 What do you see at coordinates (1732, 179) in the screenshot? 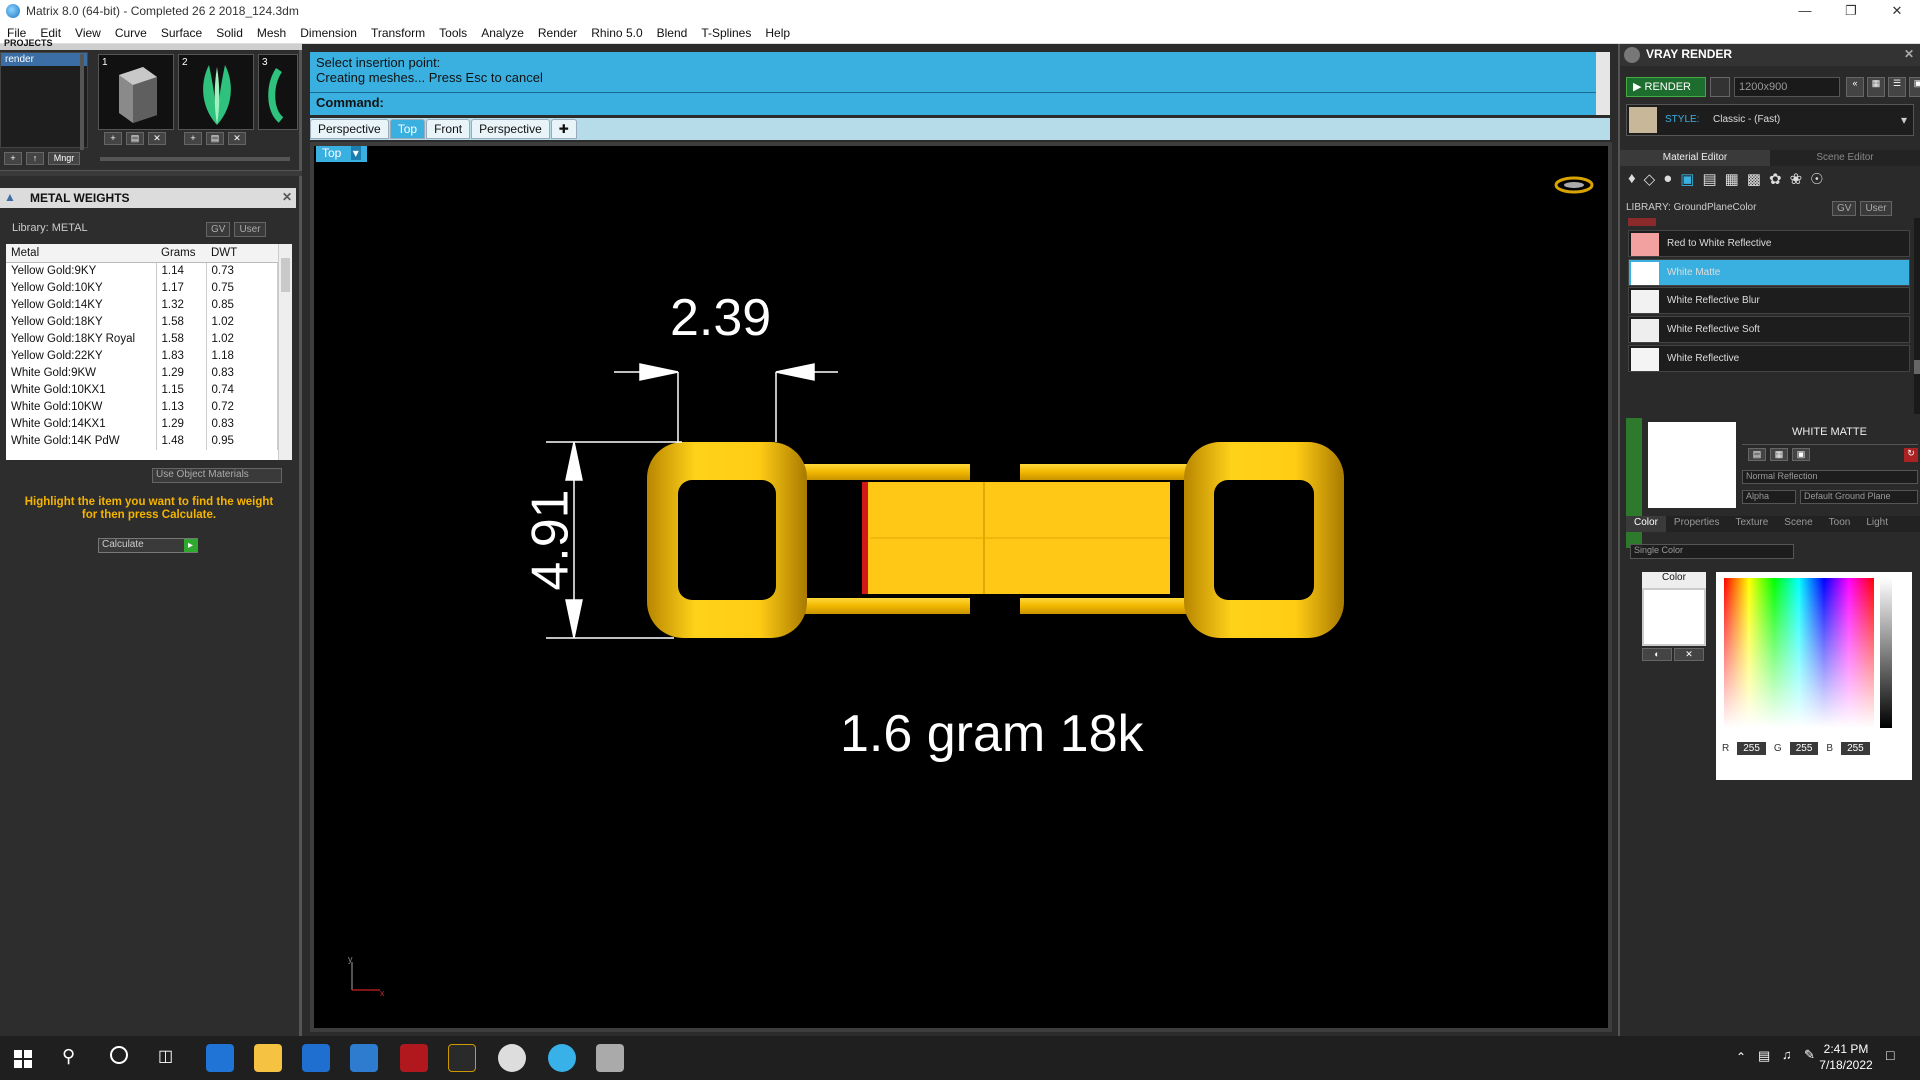
I see `brick-icon: ▦` at bounding box center [1732, 179].